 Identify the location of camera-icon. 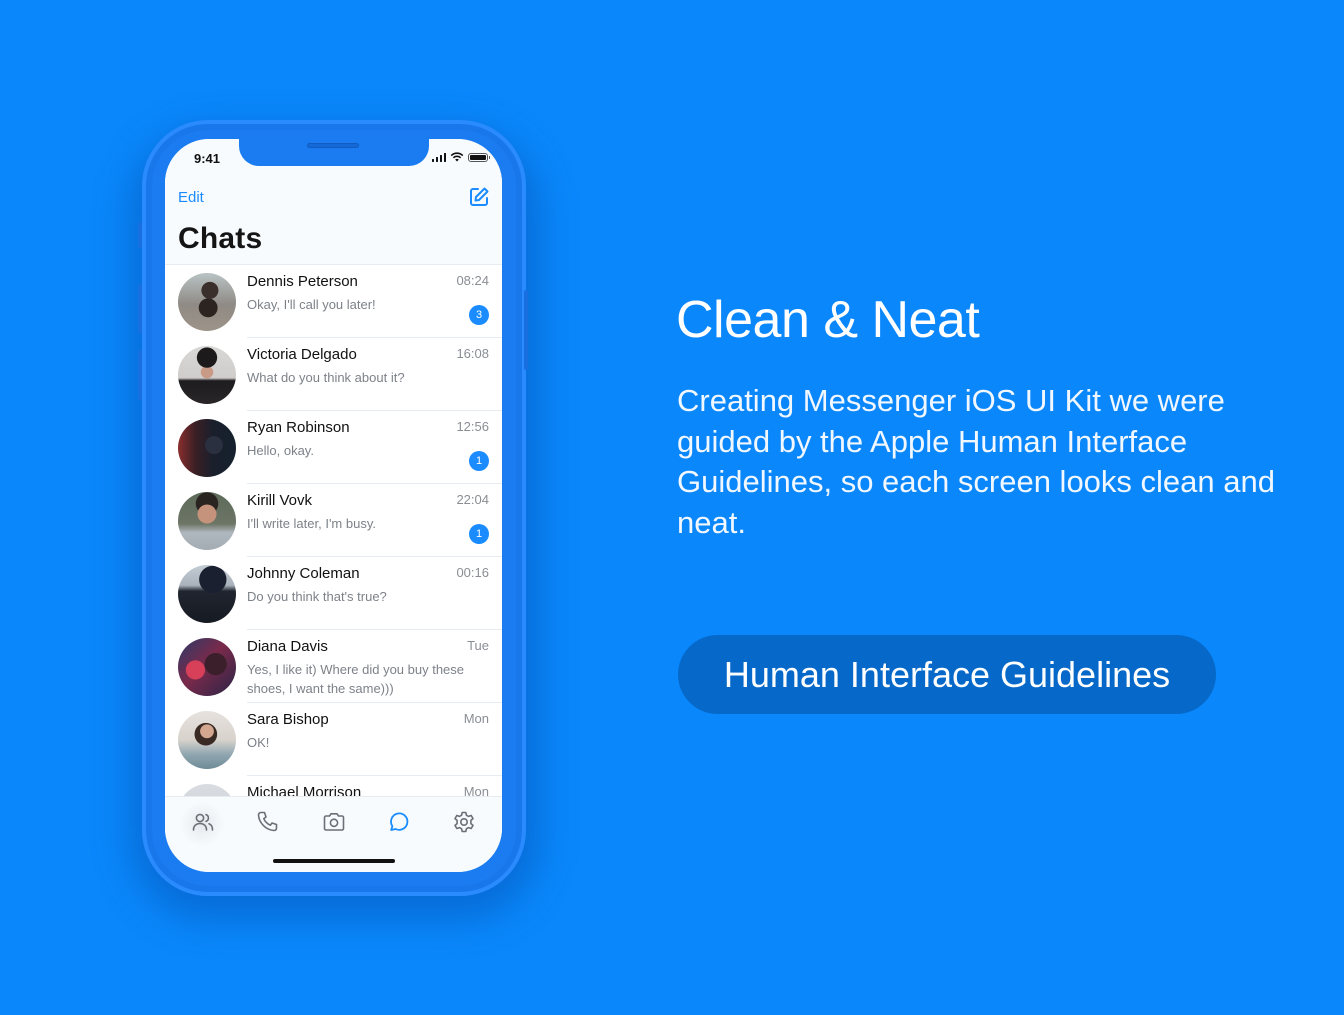
(334, 822).